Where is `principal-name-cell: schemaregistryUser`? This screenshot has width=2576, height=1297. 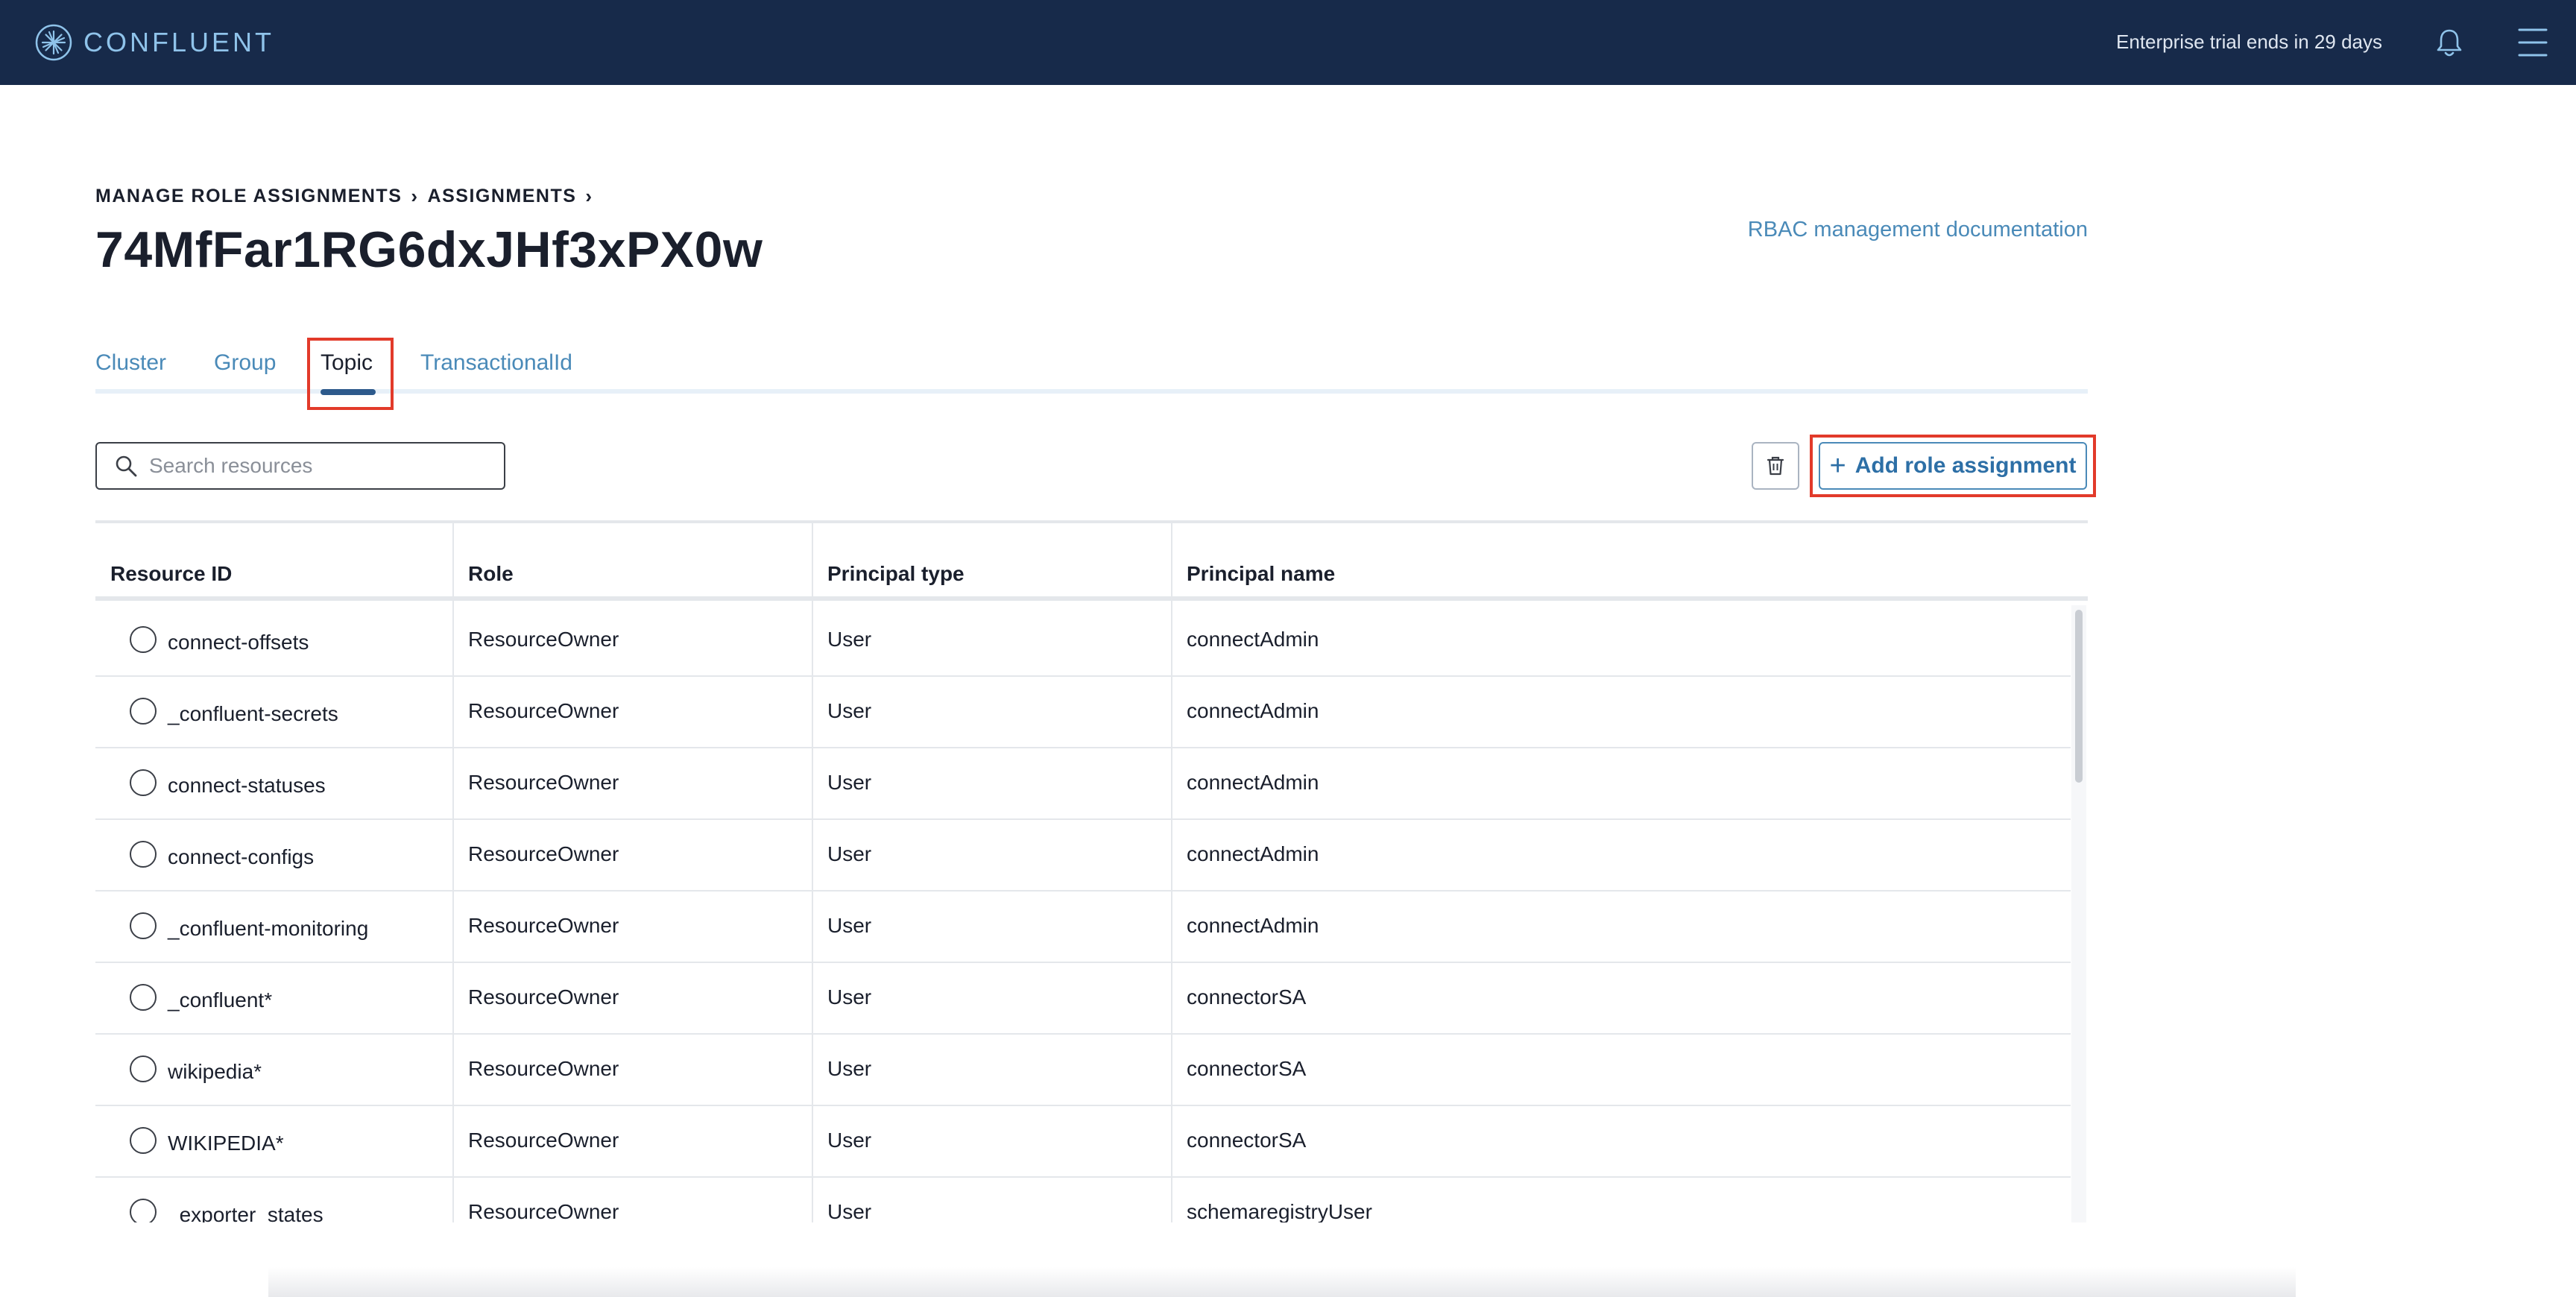 principal-name-cell: schemaregistryUser is located at coordinates (1279, 1211).